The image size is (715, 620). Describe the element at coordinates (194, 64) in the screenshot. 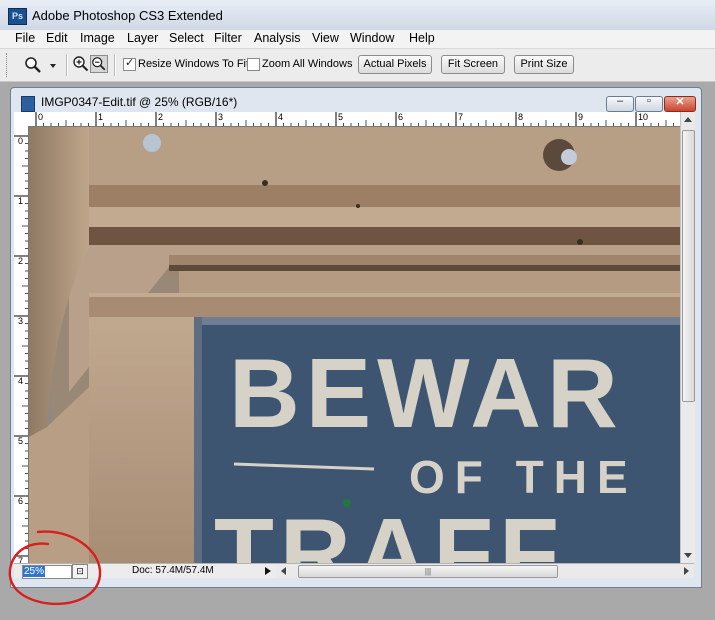

I see `resize-windows-label: Resize Windows To Fit` at that location.